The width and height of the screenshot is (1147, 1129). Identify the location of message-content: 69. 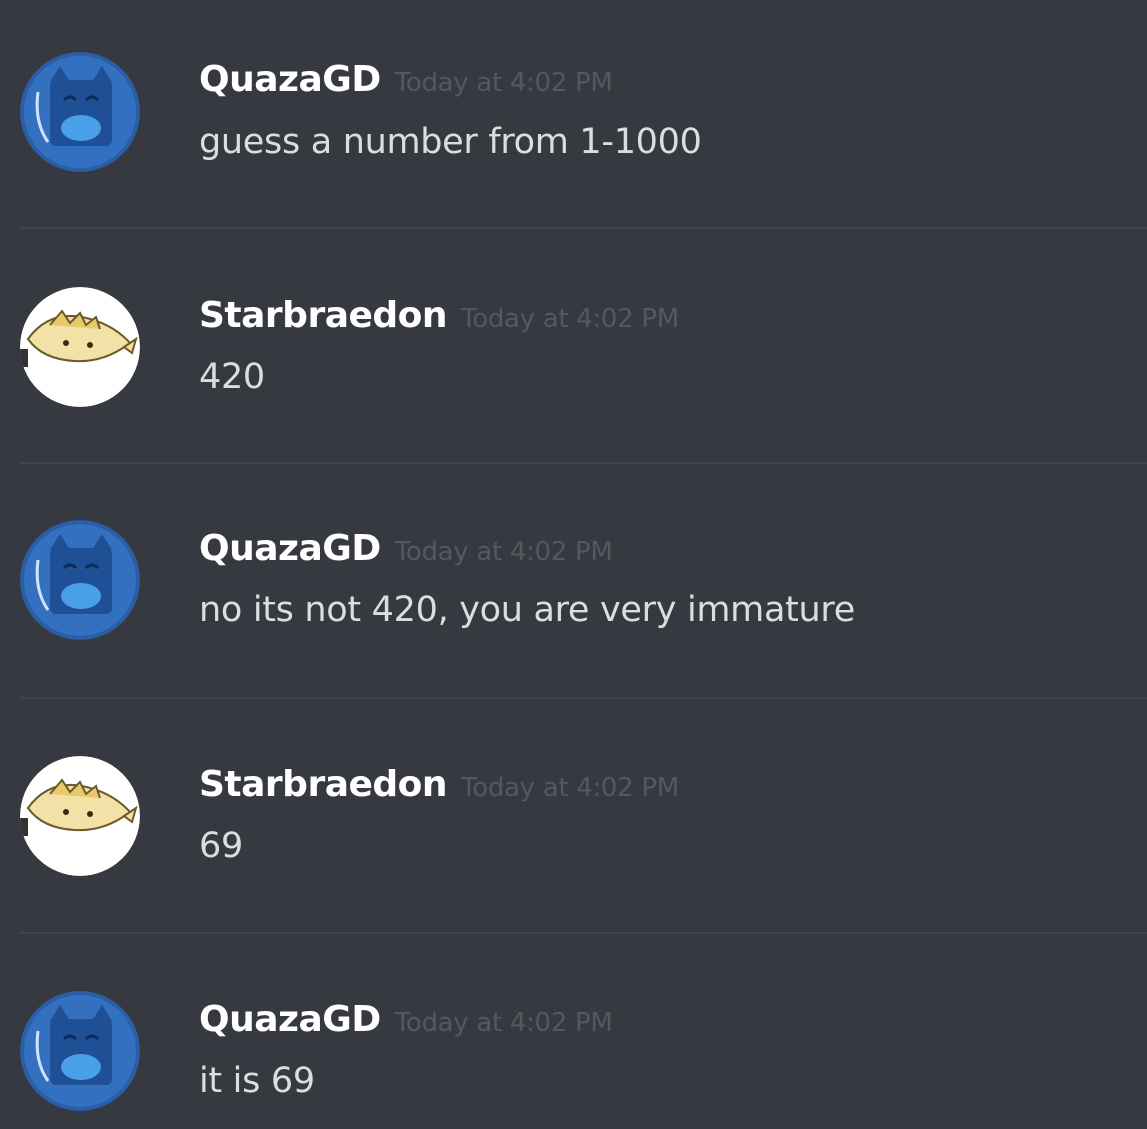
(221, 846).